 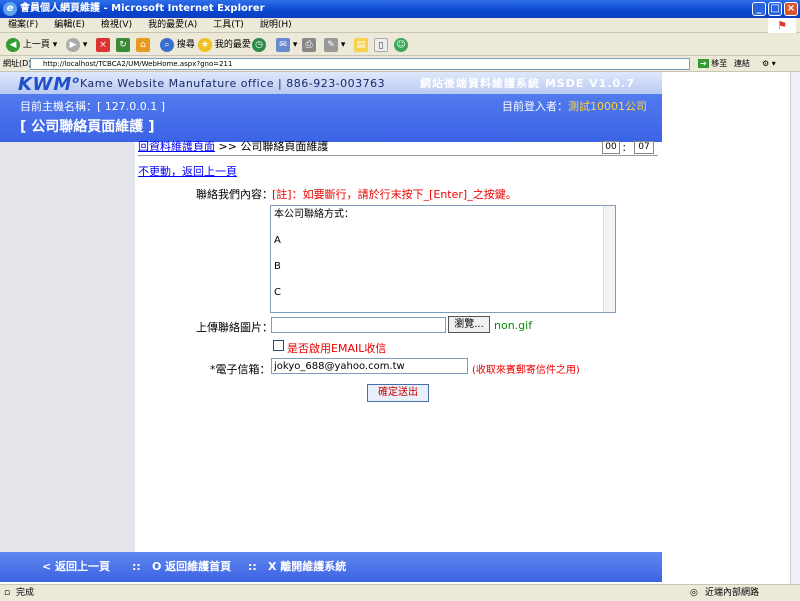 What do you see at coordinates (358, 325) in the screenshot?
I see `image-file-input` at bounding box center [358, 325].